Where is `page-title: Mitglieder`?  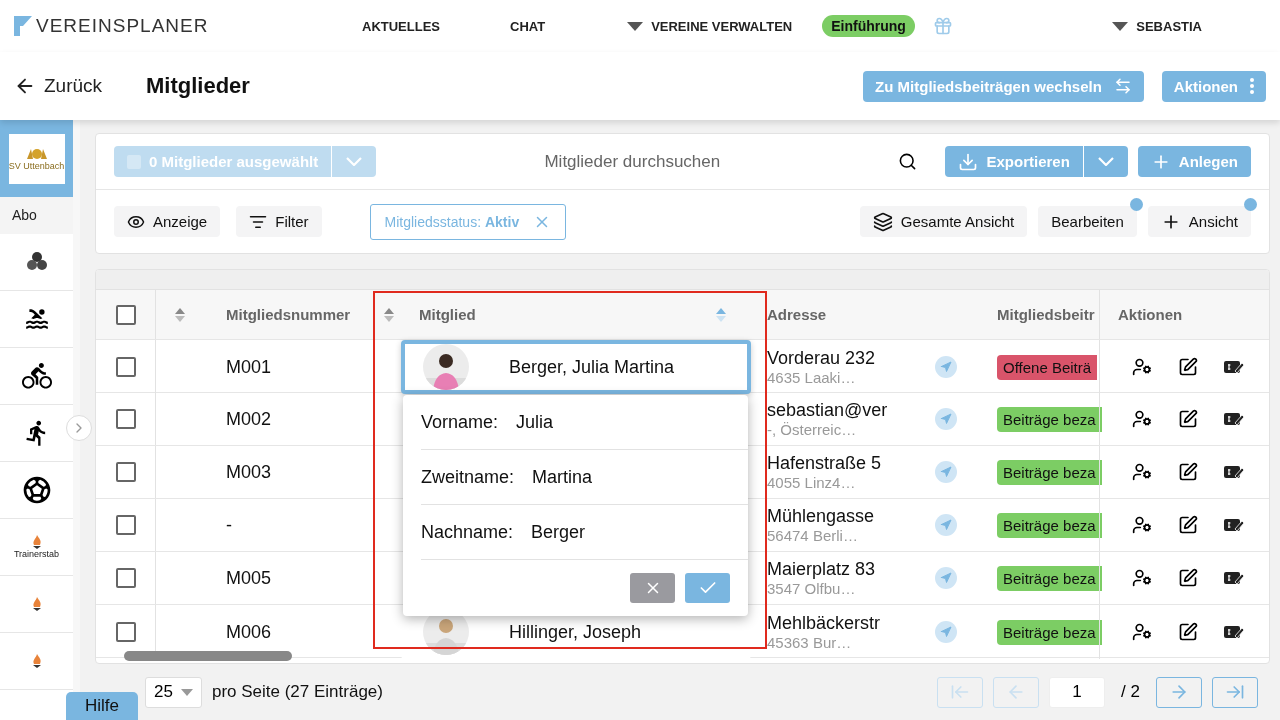 page-title: Mitglieder is located at coordinates (198, 86).